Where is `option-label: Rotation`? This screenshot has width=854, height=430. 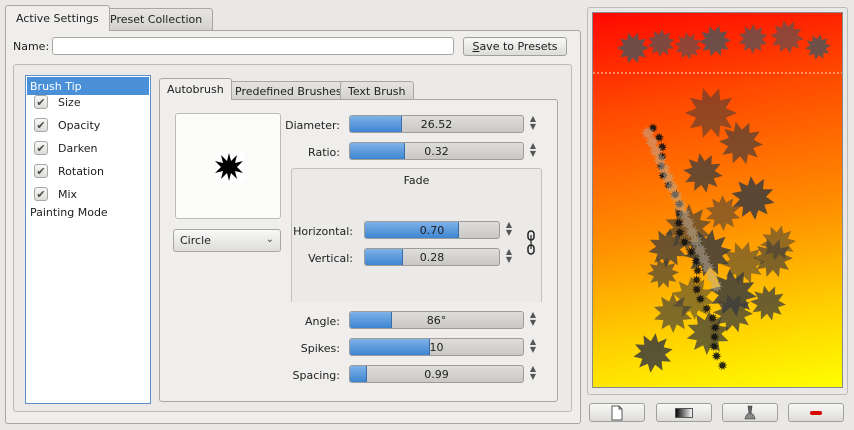
option-label: Rotation is located at coordinates (81, 171).